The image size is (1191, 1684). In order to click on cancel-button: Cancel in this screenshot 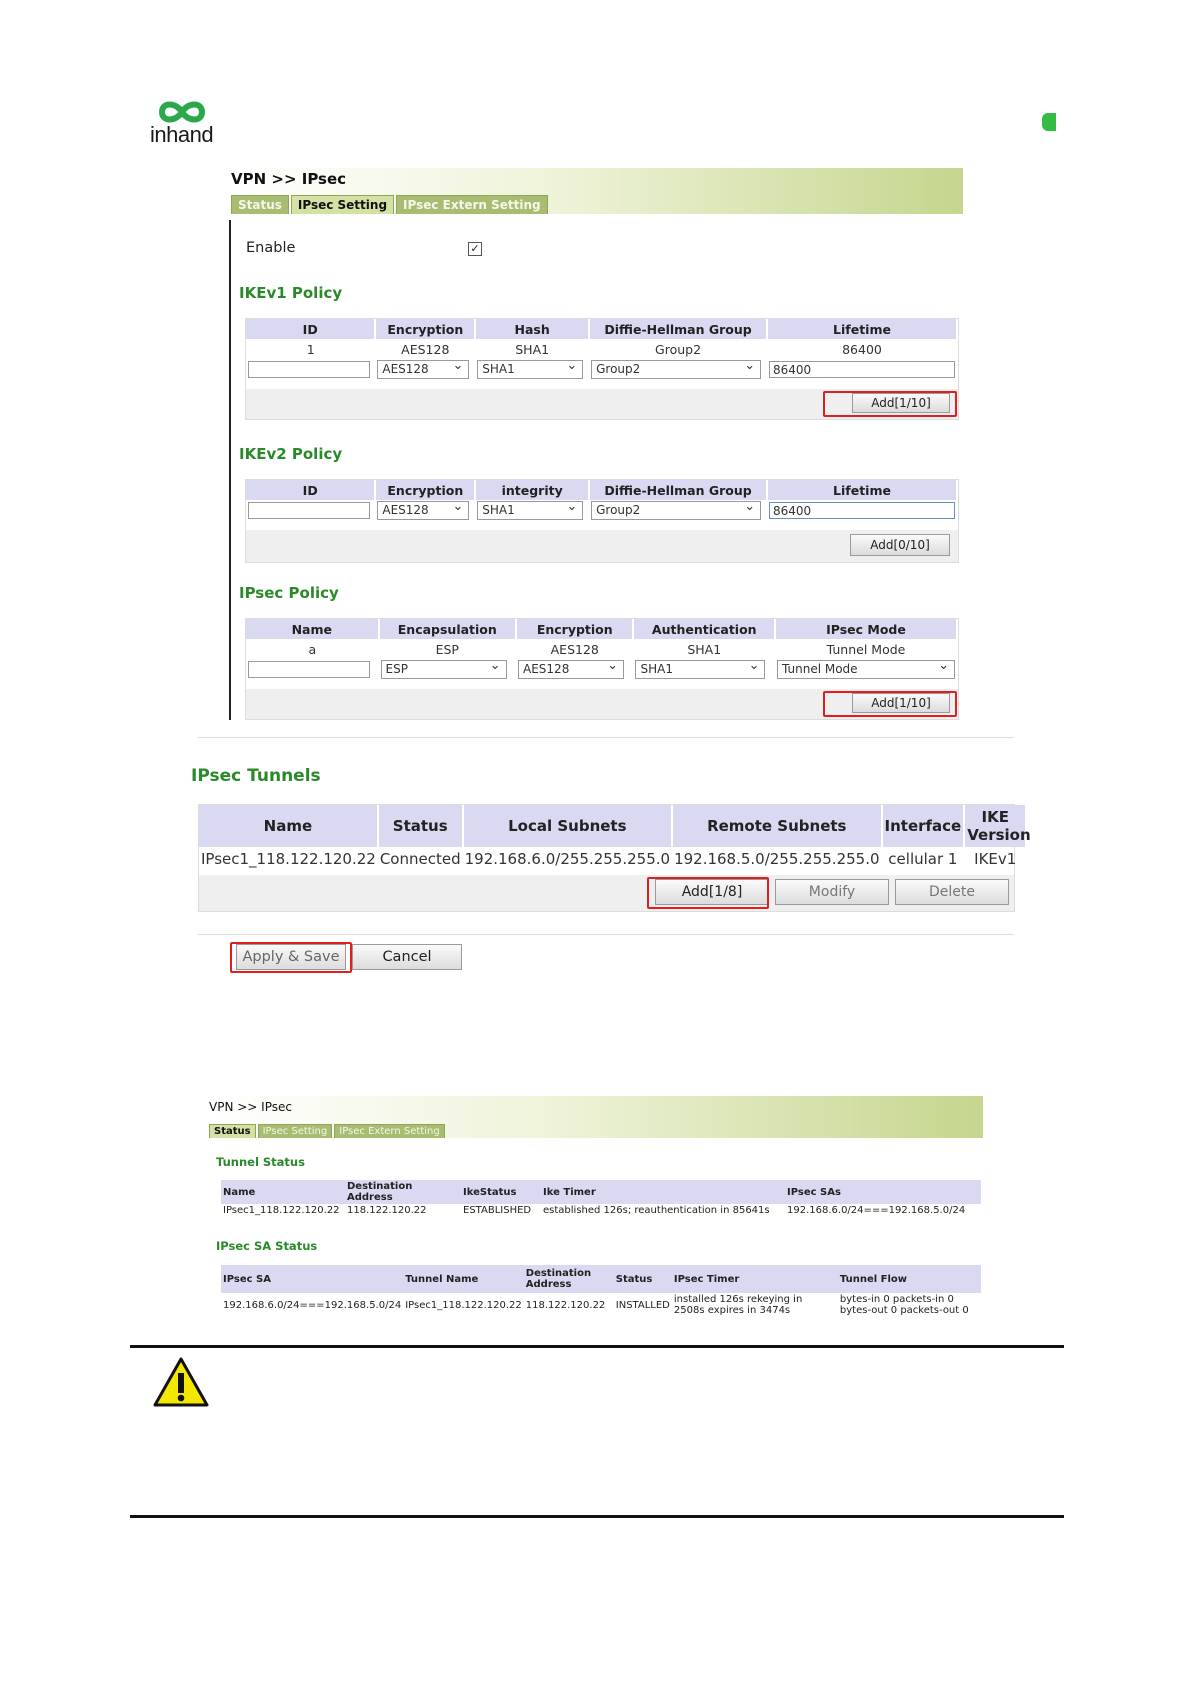, I will do `click(407, 957)`.